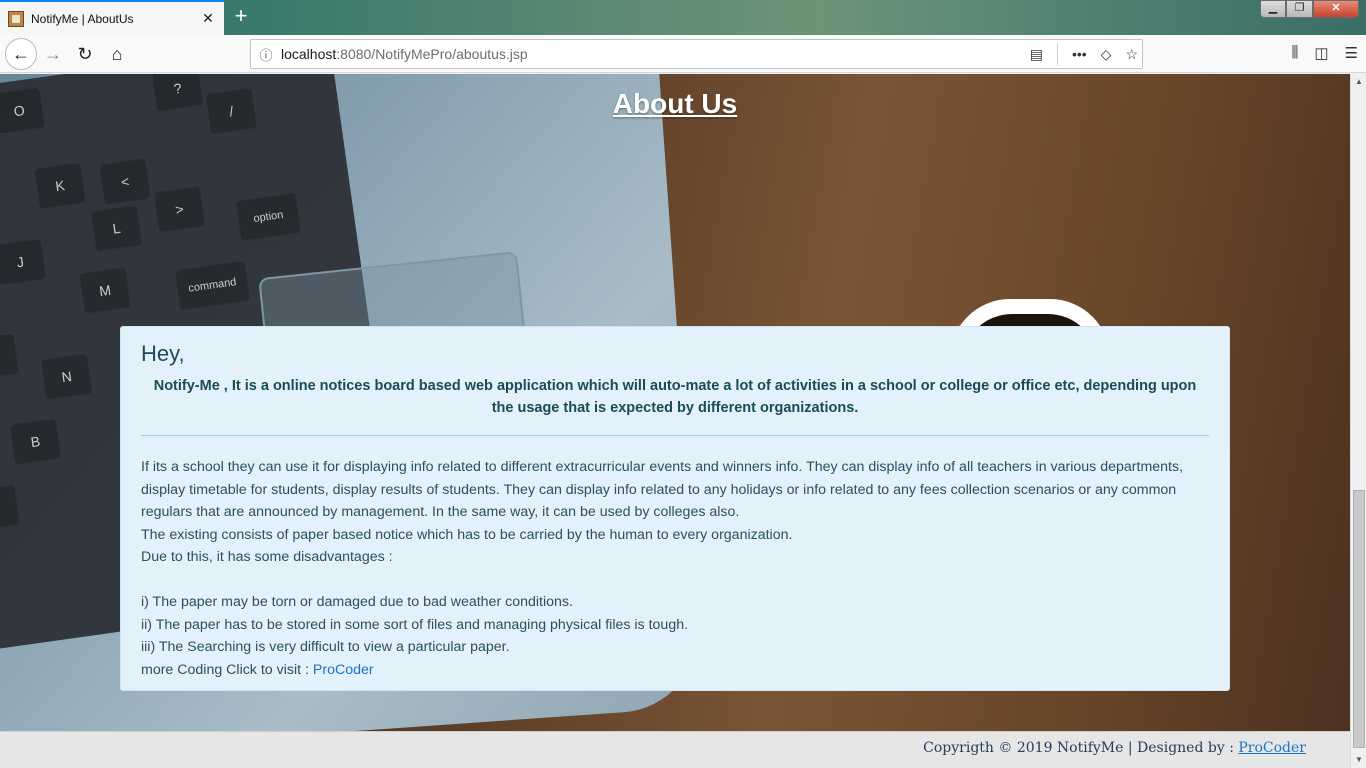 The height and width of the screenshot is (768, 1366). What do you see at coordinates (1299, 9) in the screenshot?
I see `maximize-button: ❐` at bounding box center [1299, 9].